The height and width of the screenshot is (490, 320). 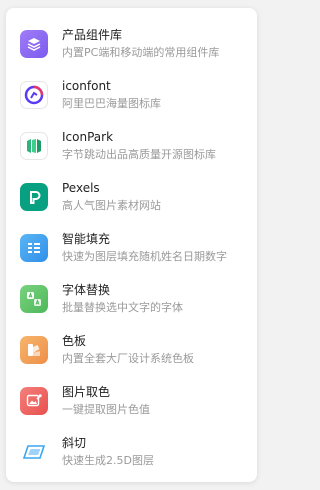 I want to click on font-replace-icon, so click(x=34, y=298).